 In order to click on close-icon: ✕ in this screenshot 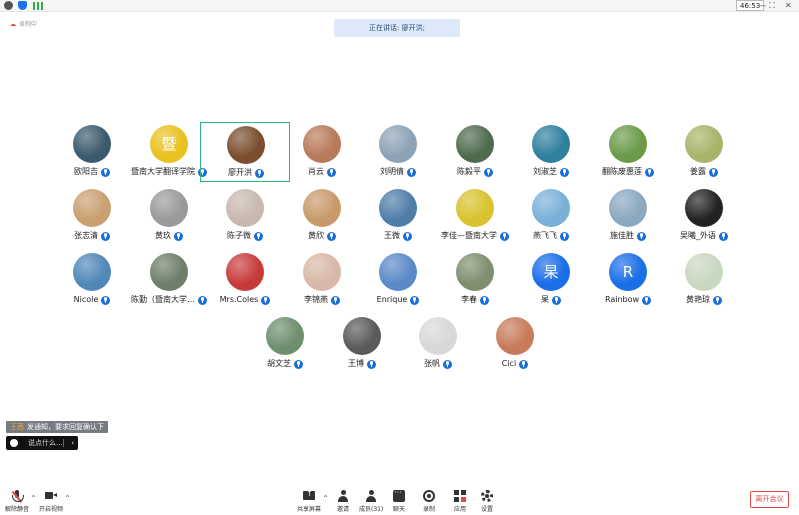, I will do `click(788, 5)`.